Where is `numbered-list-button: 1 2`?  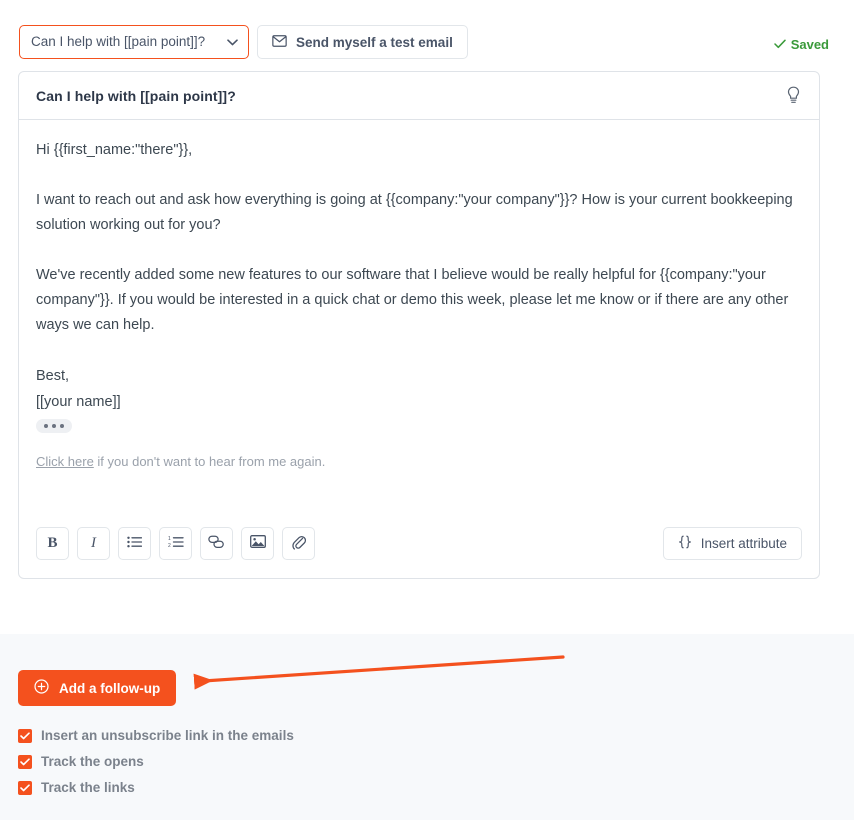 numbered-list-button: 1 2 is located at coordinates (175, 543).